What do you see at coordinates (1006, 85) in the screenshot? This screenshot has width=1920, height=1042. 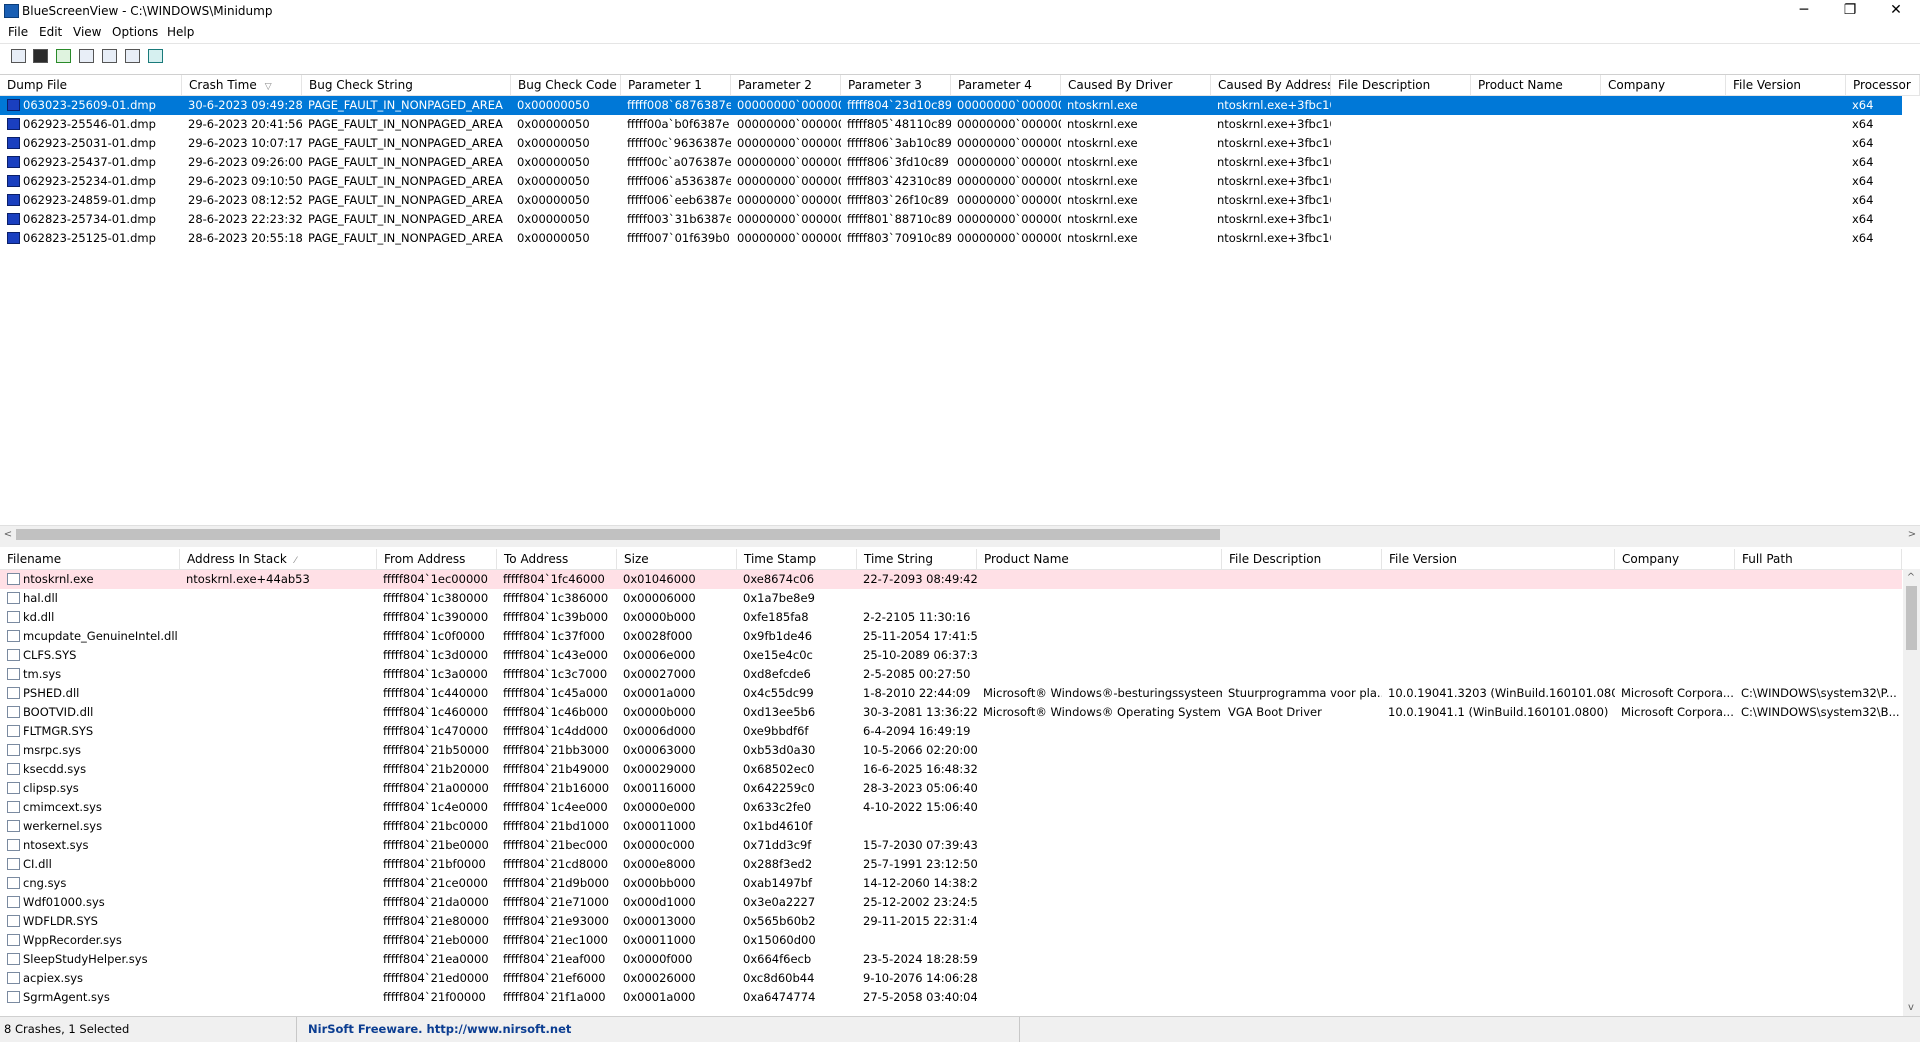 I see `col-parameter-4: Parameter 4` at bounding box center [1006, 85].